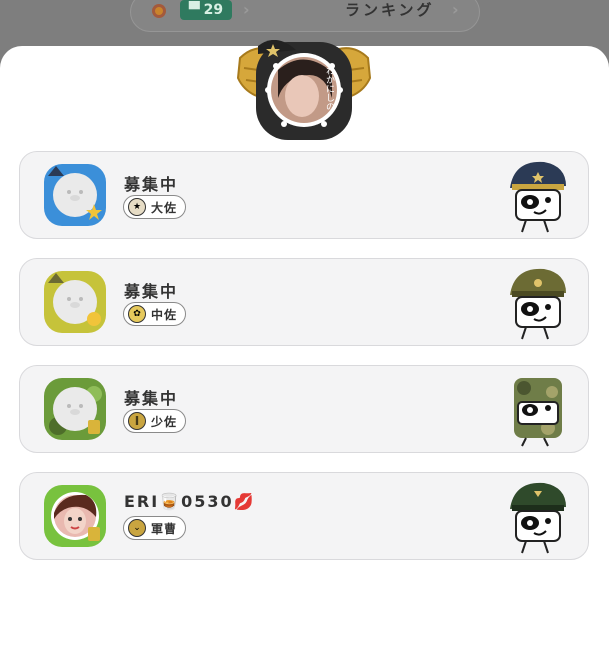 This screenshot has width=609, height=646. I want to click on rank-badge: ‖ 少佐, so click(155, 421).